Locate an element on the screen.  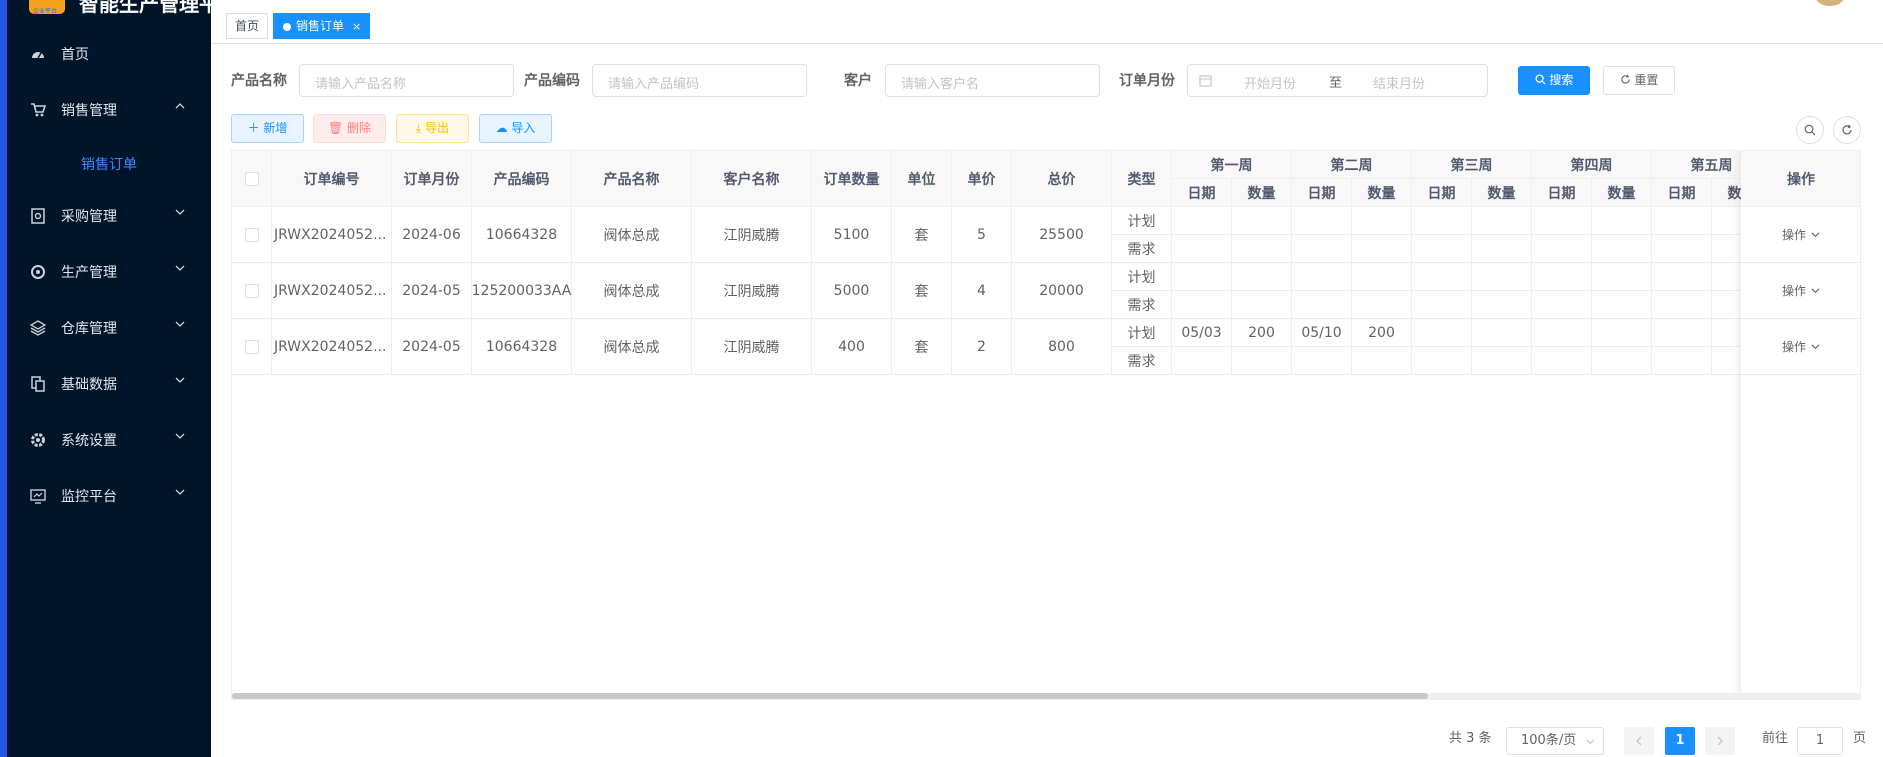
add-button: ＋ 新增 is located at coordinates (267, 128).